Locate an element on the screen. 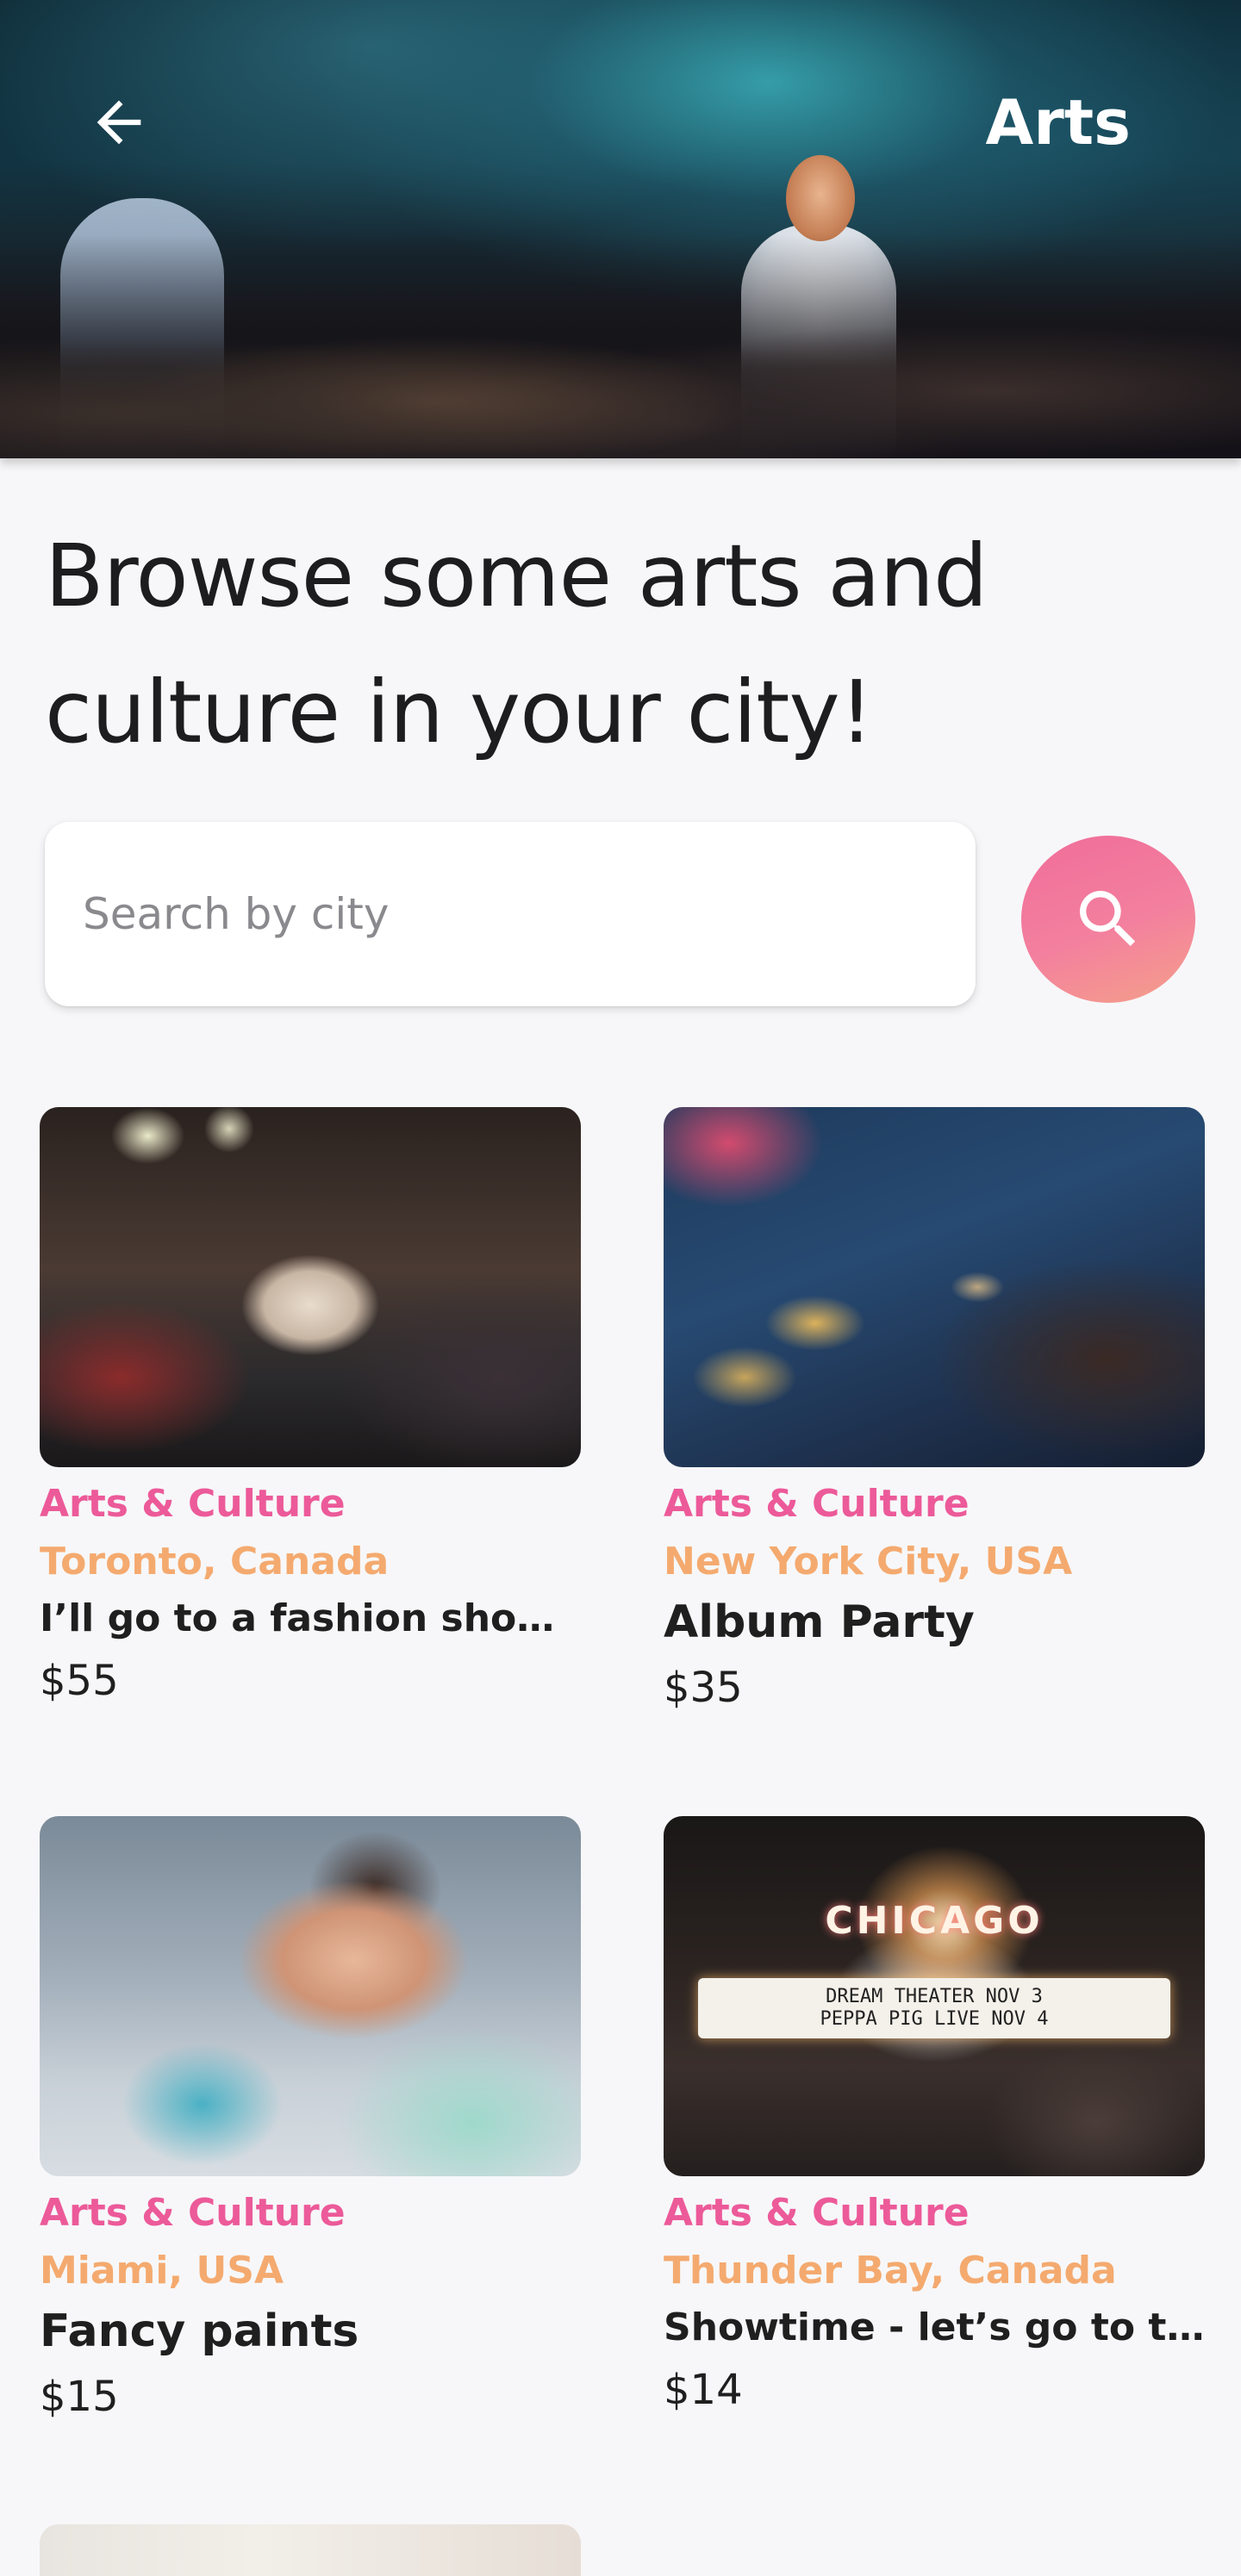 The height and width of the screenshot is (2576, 1241). search-input is located at coordinates (505, 914).